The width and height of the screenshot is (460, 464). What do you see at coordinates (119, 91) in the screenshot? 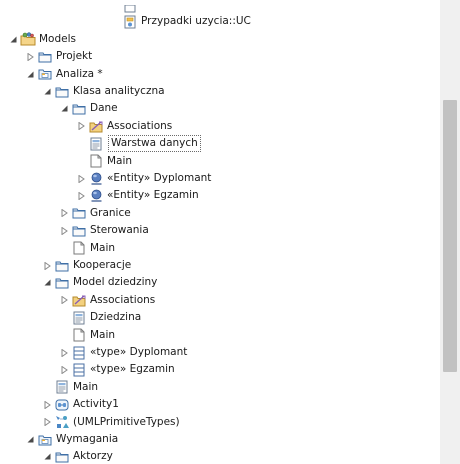
I see `tree-item-label: Klasa analityczna` at bounding box center [119, 91].